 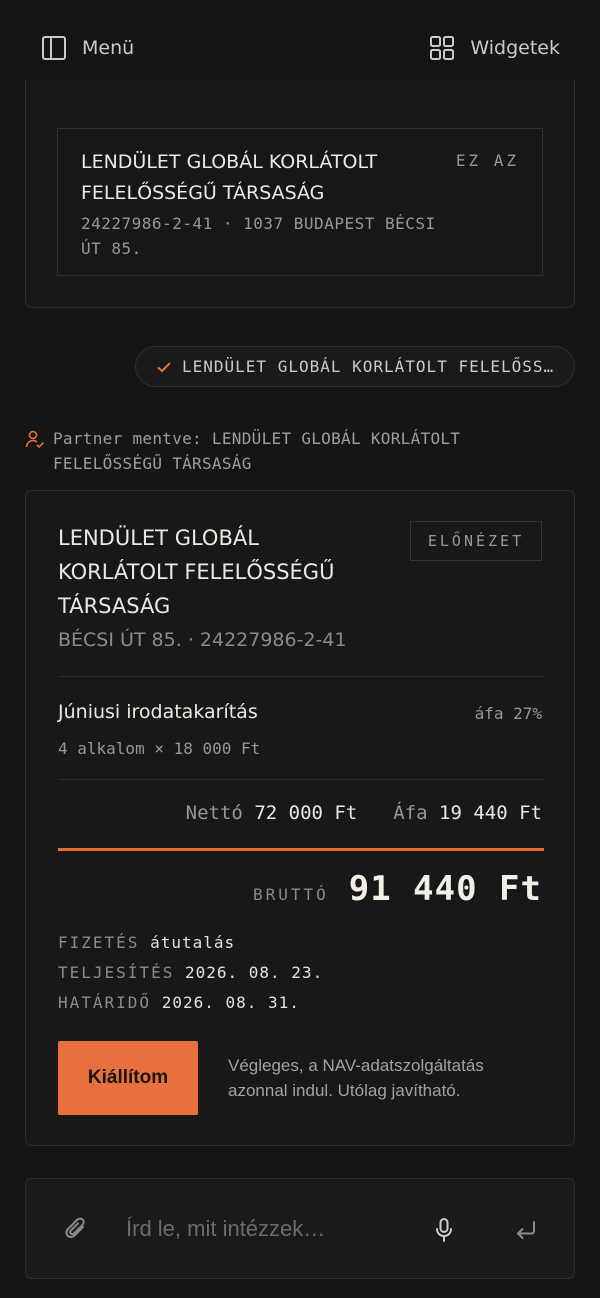 I want to click on grid-icon, so click(x=442, y=48).